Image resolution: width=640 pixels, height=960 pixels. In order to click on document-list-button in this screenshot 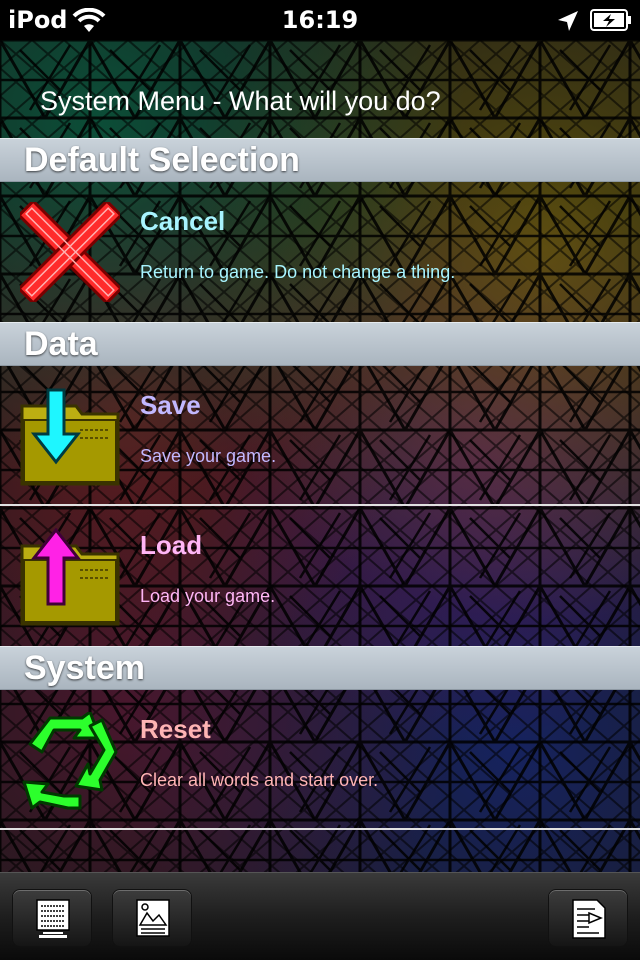, I will do `click(52, 918)`.